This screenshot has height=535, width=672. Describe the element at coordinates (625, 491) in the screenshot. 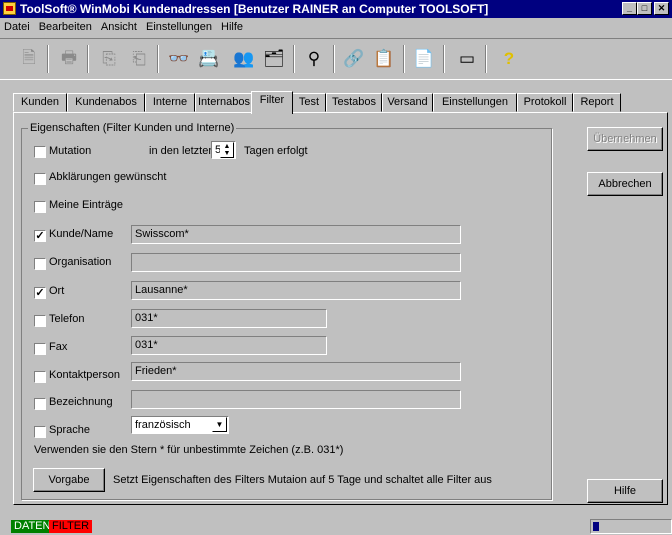

I see `help-button: Hilfe` at that location.